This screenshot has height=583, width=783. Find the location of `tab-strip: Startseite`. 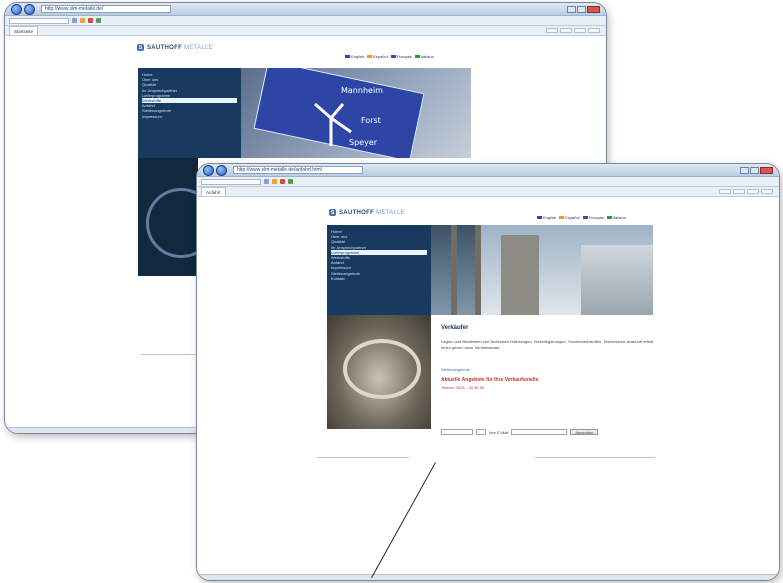

tab-strip: Startseite is located at coordinates (305, 31).